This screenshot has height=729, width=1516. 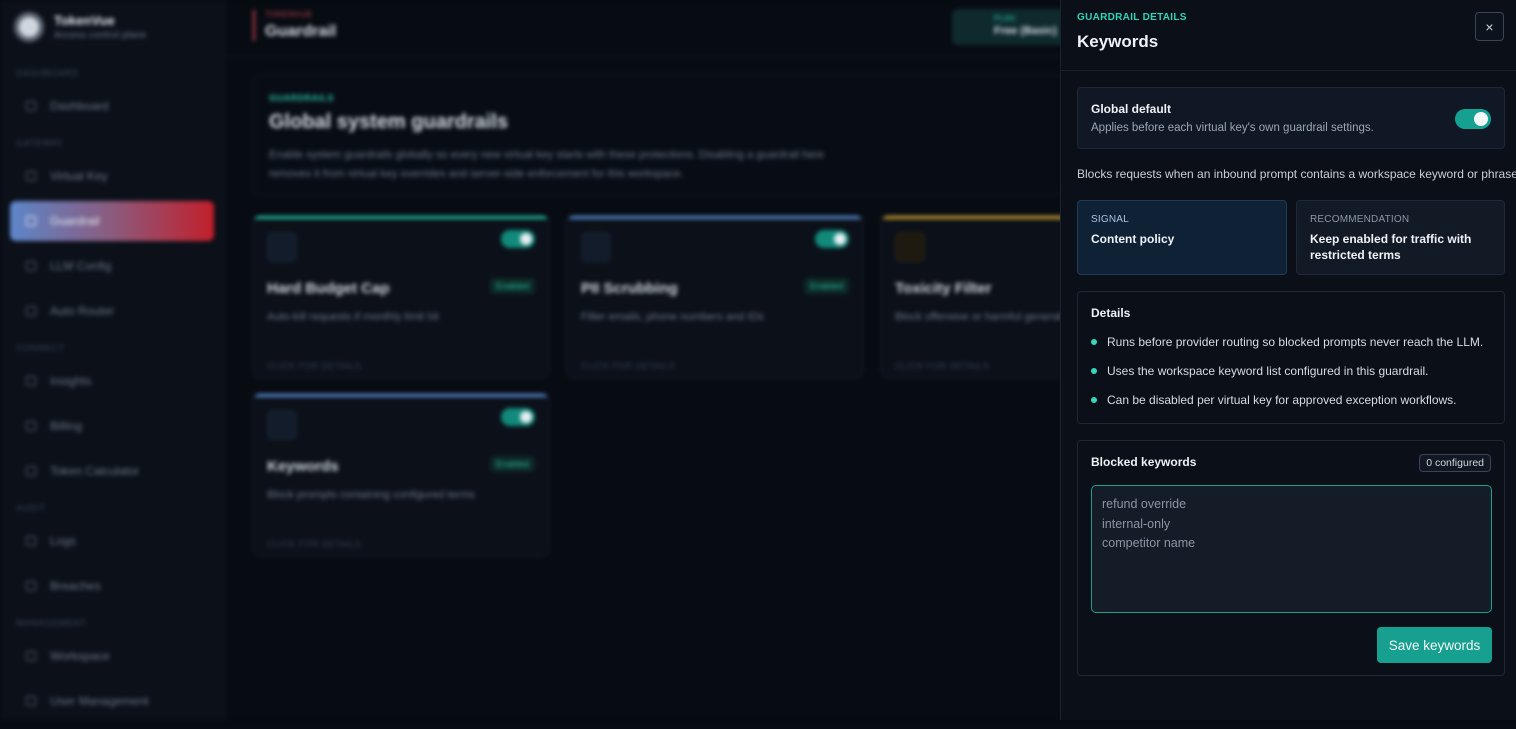 What do you see at coordinates (1110, 219) in the screenshot?
I see `signal-label: SIGNAL` at bounding box center [1110, 219].